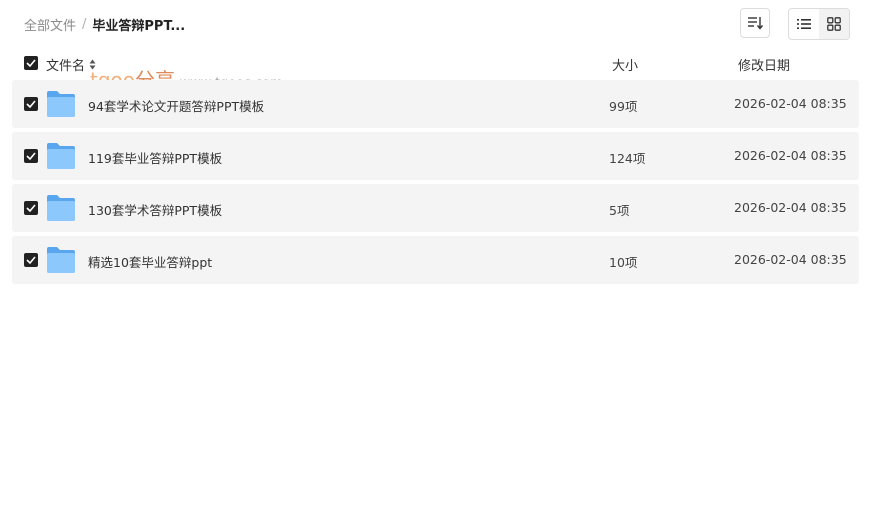  Describe the element at coordinates (625, 64) in the screenshot. I see `column-header-size: 大小` at that location.